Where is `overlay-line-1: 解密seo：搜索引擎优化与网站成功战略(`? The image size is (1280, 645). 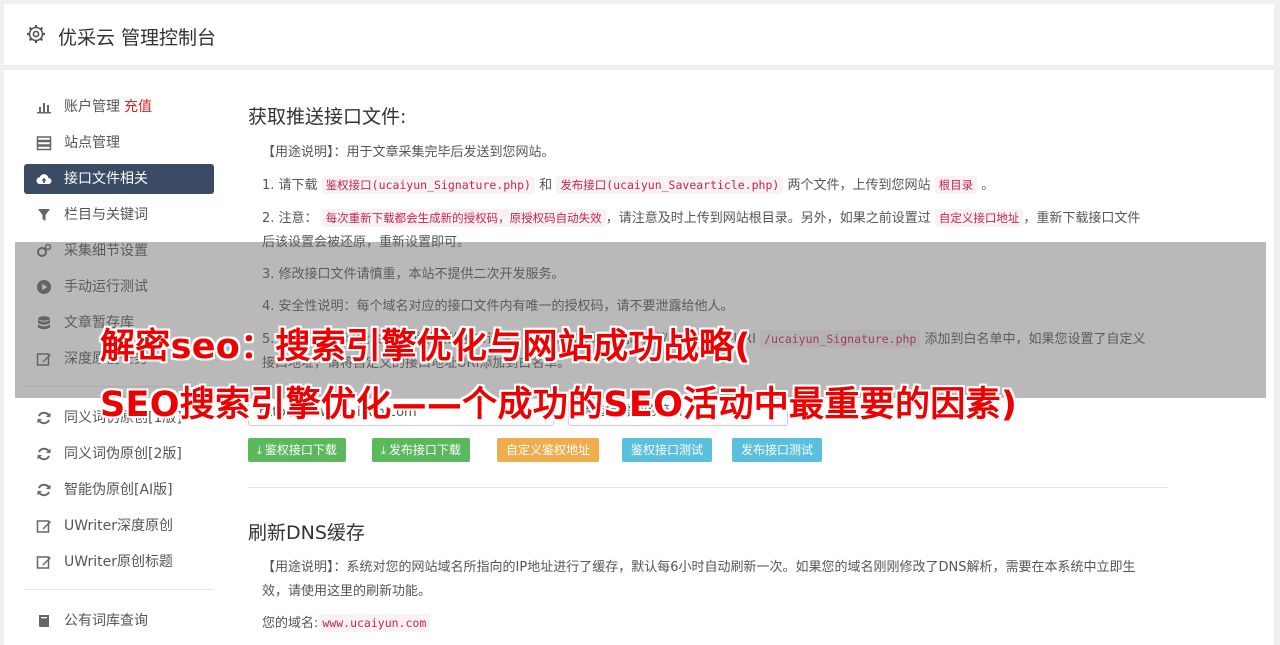
overlay-line-1: 解密seo：搜索引擎优化与网站成功战略( is located at coordinates (425, 347).